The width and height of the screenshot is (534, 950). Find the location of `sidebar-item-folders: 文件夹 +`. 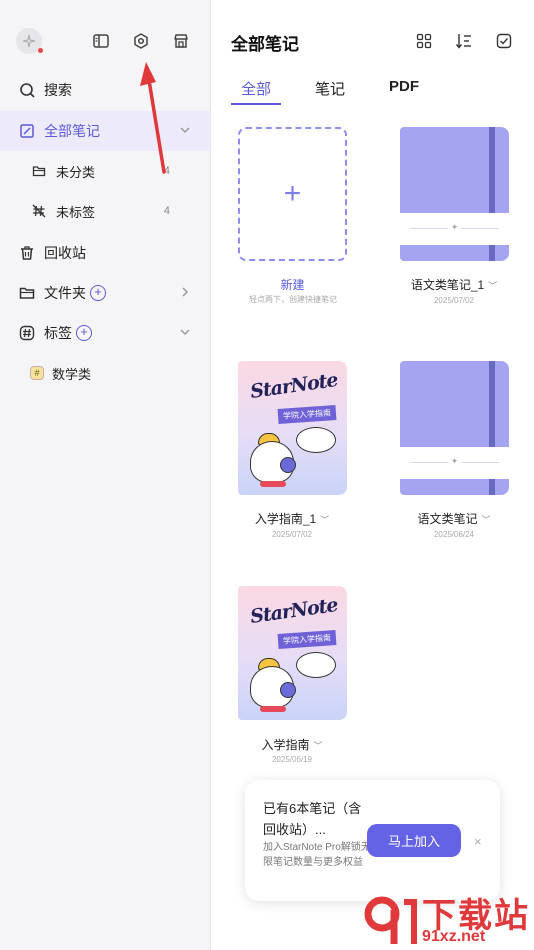

sidebar-item-folders: 文件夹 + is located at coordinates (105, 293).